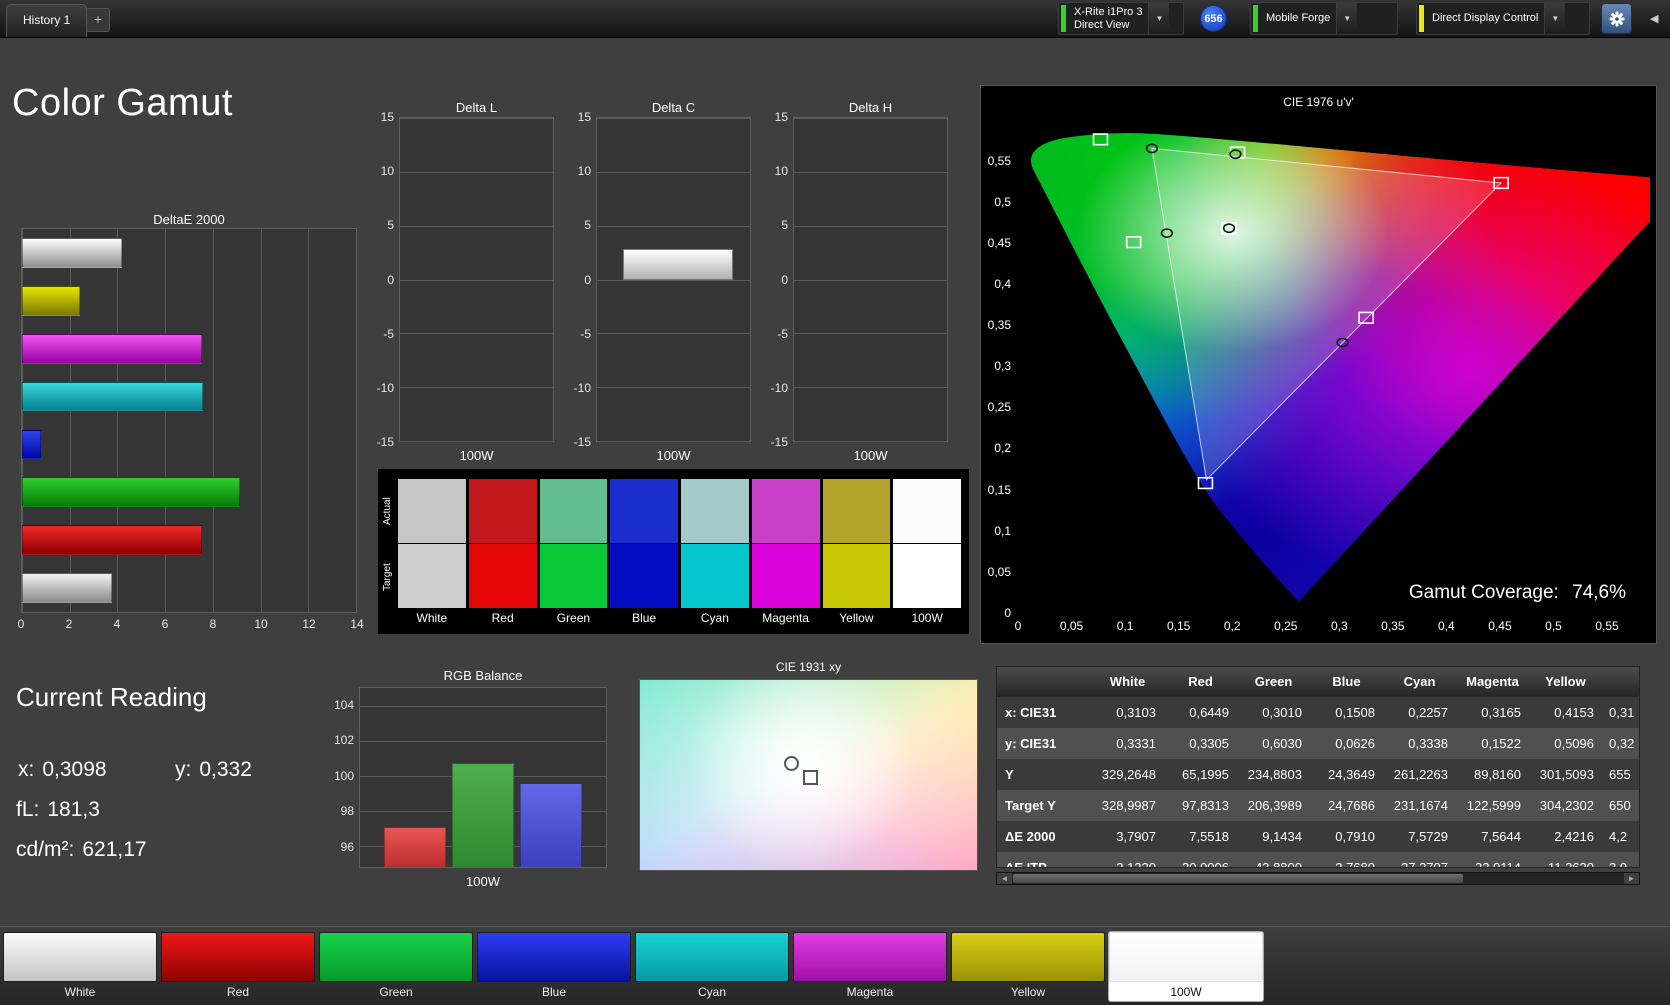 The height and width of the screenshot is (1005, 1670). Describe the element at coordinates (189, 219) in the screenshot. I see `deltae2000-chart-title: DeltaE 2000` at that location.